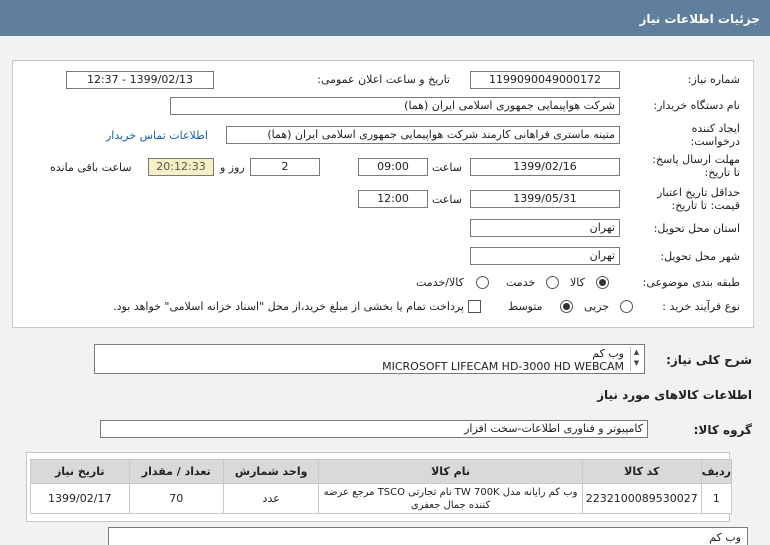  Describe the element at coordinates (705, 205) in the screenshot. I see `validity-label-2: قیمت: تا تاریخ:` at that location.